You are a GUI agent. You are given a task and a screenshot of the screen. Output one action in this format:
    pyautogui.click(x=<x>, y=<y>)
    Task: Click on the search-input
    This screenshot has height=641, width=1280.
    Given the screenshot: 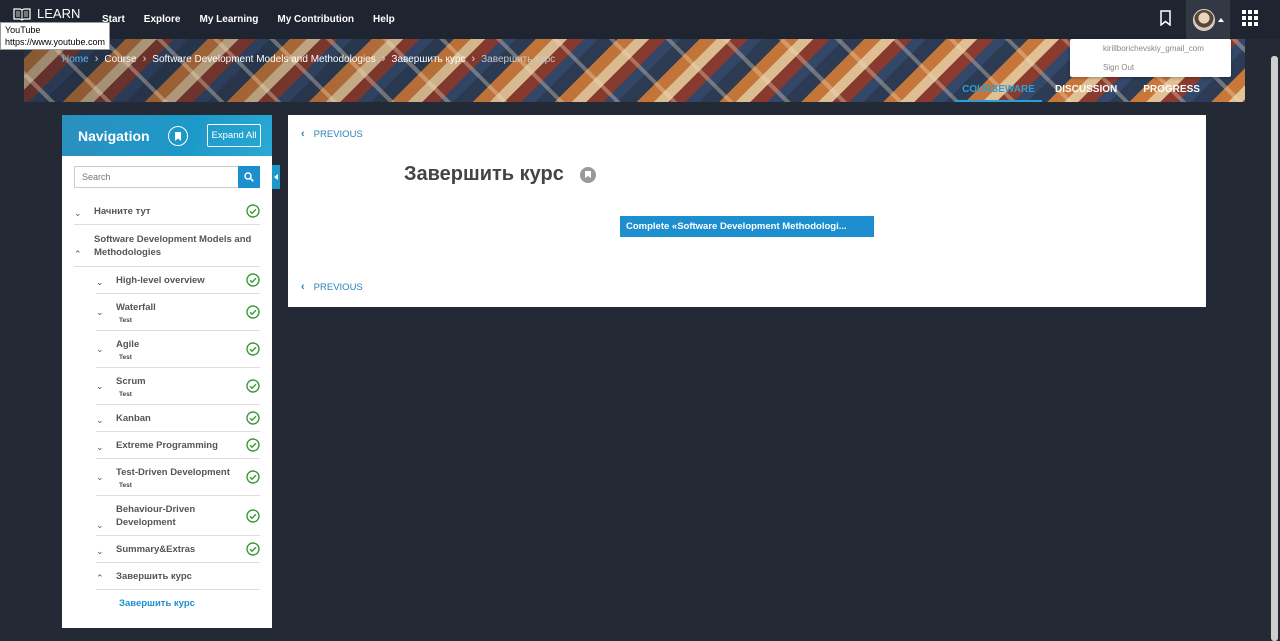 What is the action you would take?
    pyautogui.click(x=156, y=177)
    